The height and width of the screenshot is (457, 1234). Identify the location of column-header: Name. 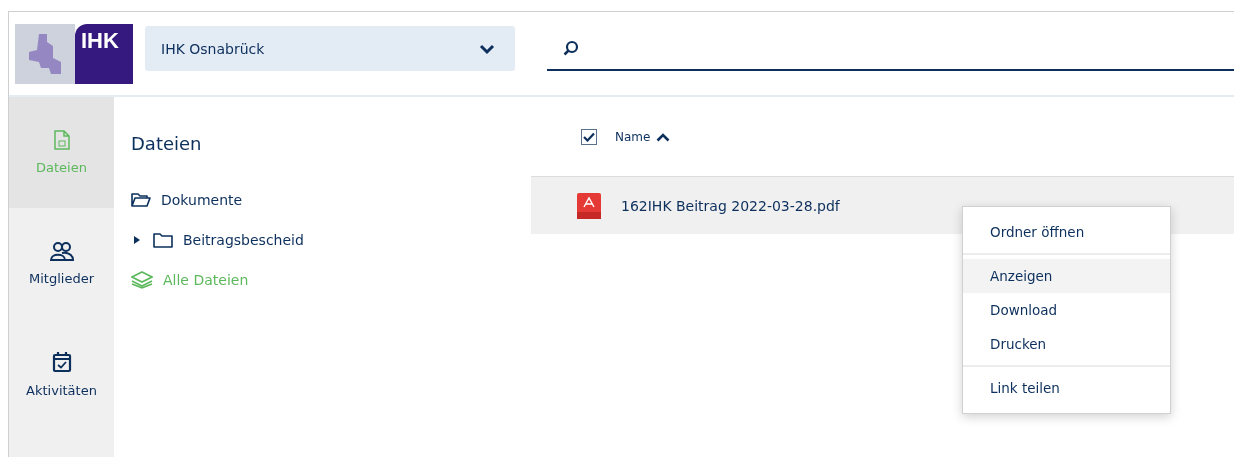
(643, 136).